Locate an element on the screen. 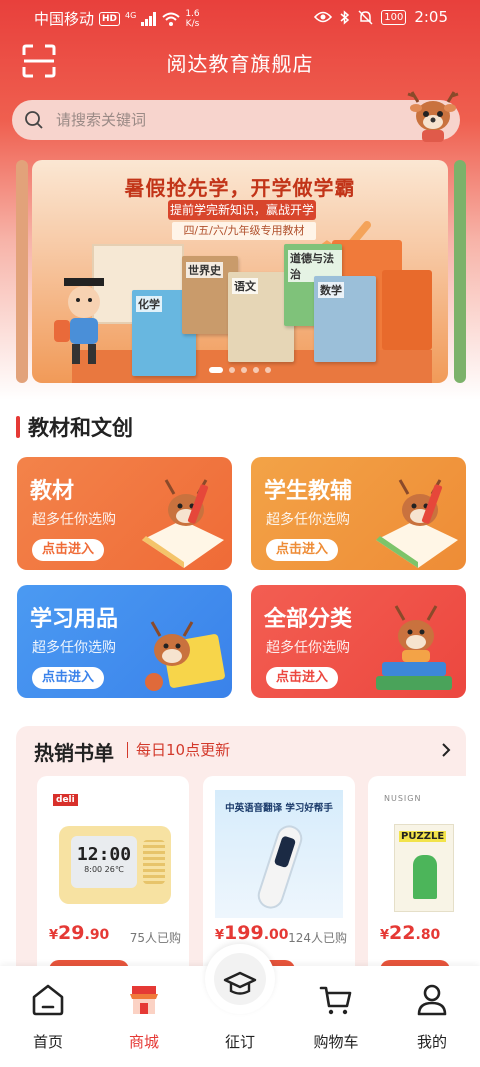  puzzle-box: PUZZLE is located at coordinates (424, 868).